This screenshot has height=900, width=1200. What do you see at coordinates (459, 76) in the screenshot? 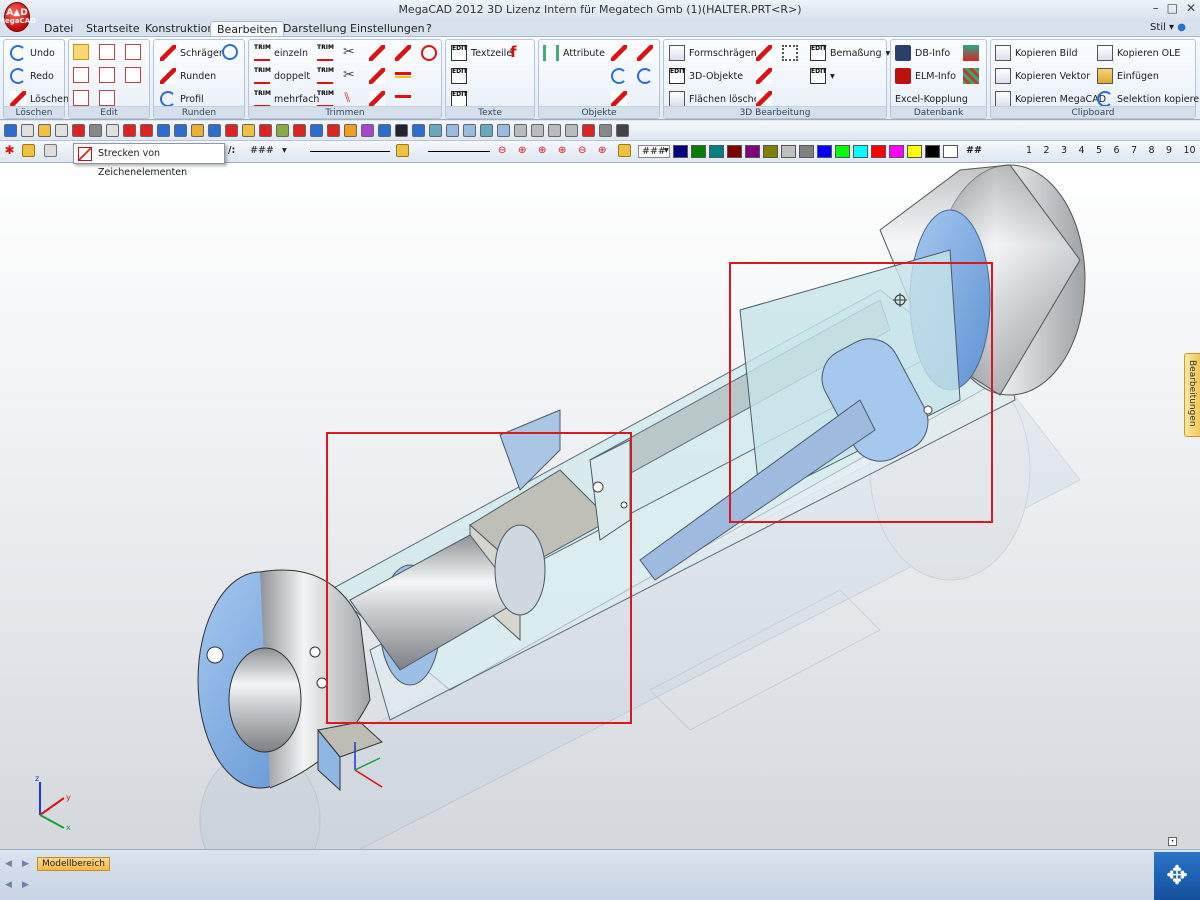
I see `text-edit2-icon: EDIT` at bounding box center [459, 76].